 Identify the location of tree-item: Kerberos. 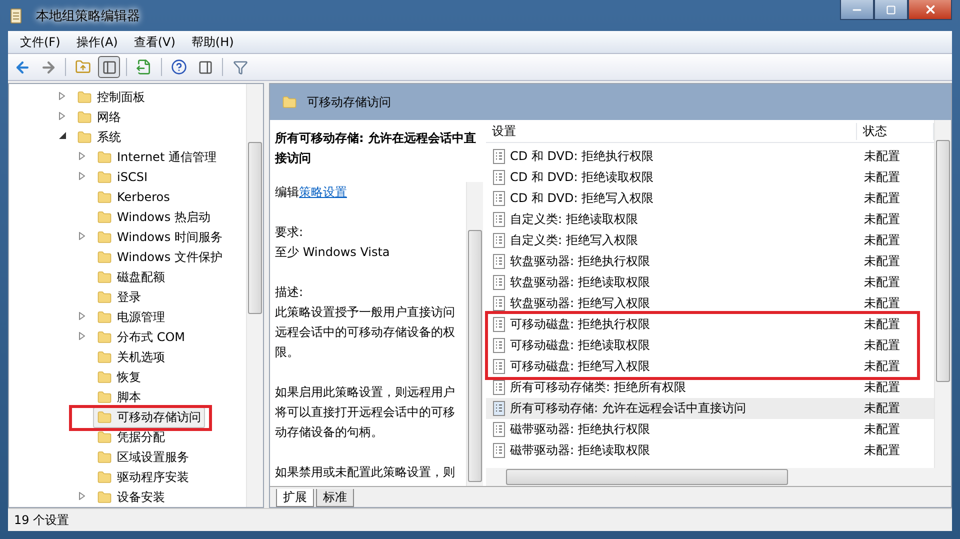
(133, 197).